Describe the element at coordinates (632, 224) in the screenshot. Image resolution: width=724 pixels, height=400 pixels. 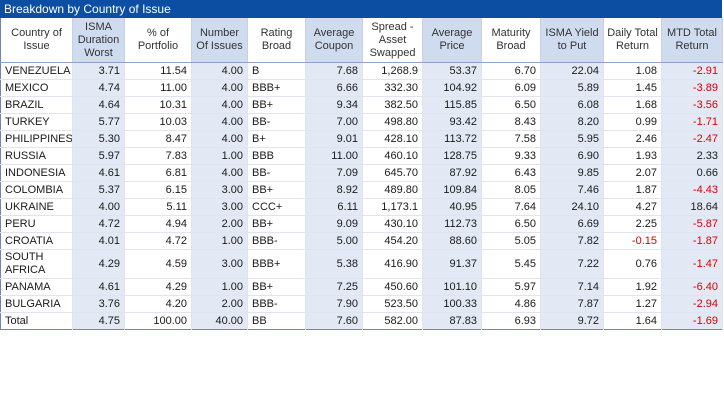
I see `cell-daily: 2.25` at that location.